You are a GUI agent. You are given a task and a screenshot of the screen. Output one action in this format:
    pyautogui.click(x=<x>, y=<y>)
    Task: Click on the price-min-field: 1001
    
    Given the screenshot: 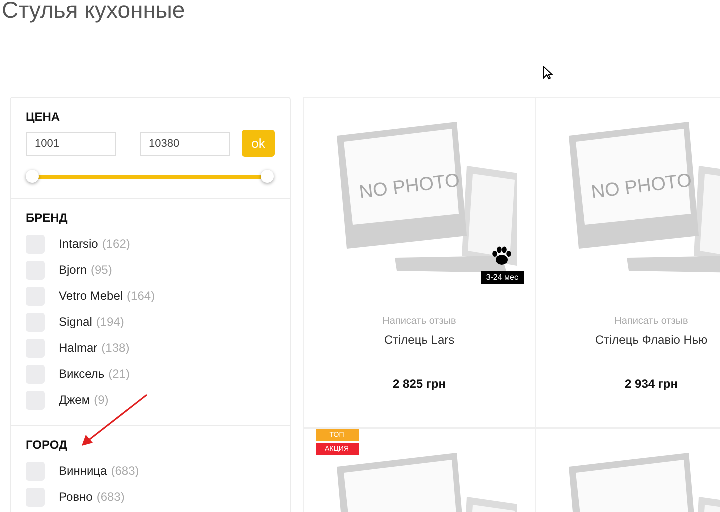 What is the action you would take?
    pyautogui.click(x=71, y=144)
    